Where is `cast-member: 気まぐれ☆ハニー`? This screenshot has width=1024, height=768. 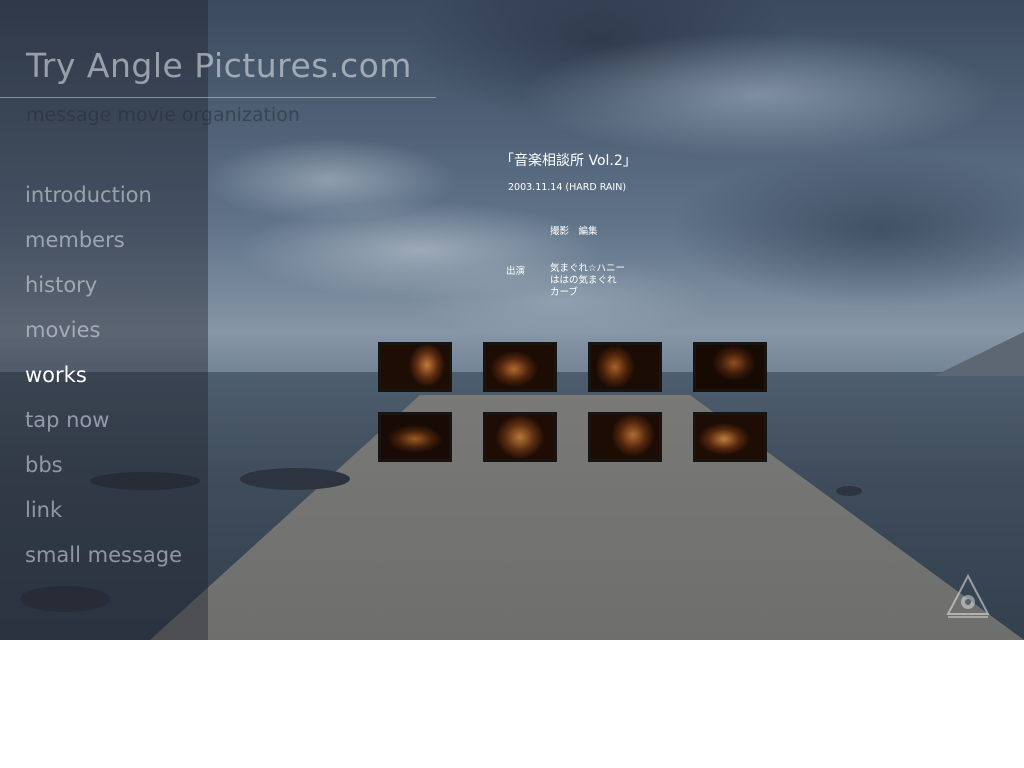
cast-member: 気まぐれ☆ハニー is located at coordinates (588, 268).